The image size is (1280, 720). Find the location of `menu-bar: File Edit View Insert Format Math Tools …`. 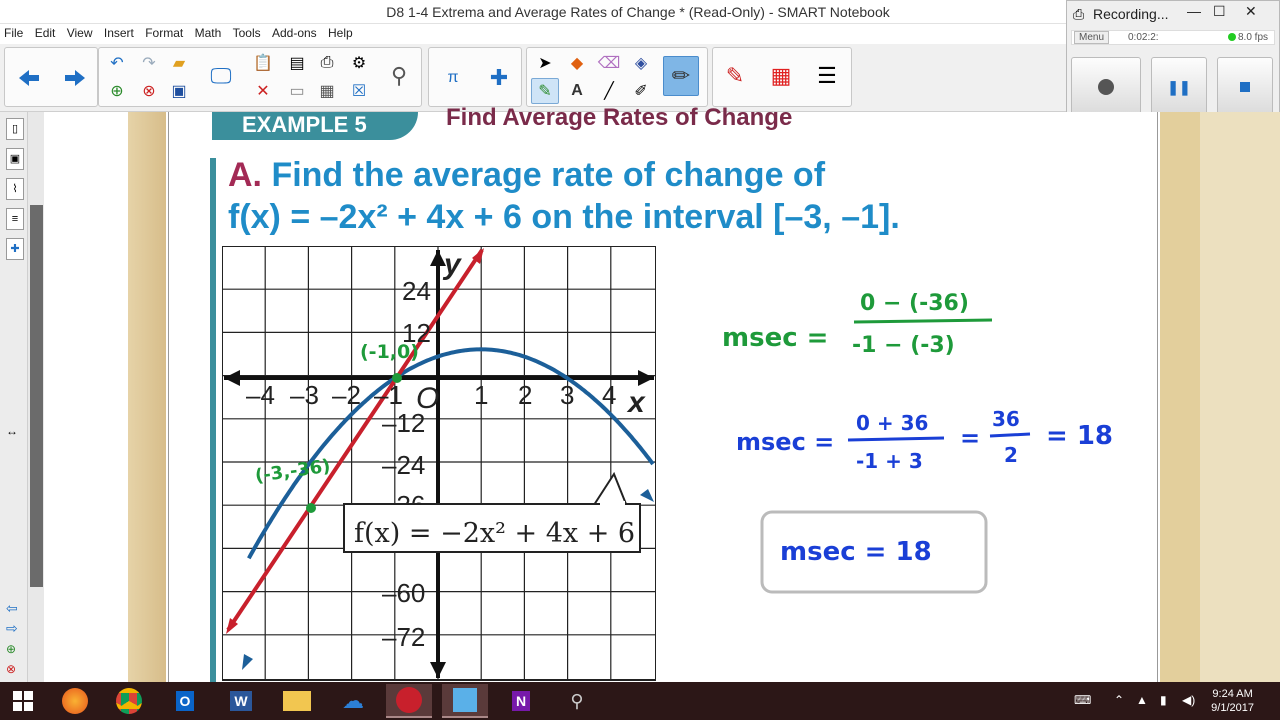

menu-bar: File Edit View Insert Format Math Tools … is located at coordinates (533, 34).